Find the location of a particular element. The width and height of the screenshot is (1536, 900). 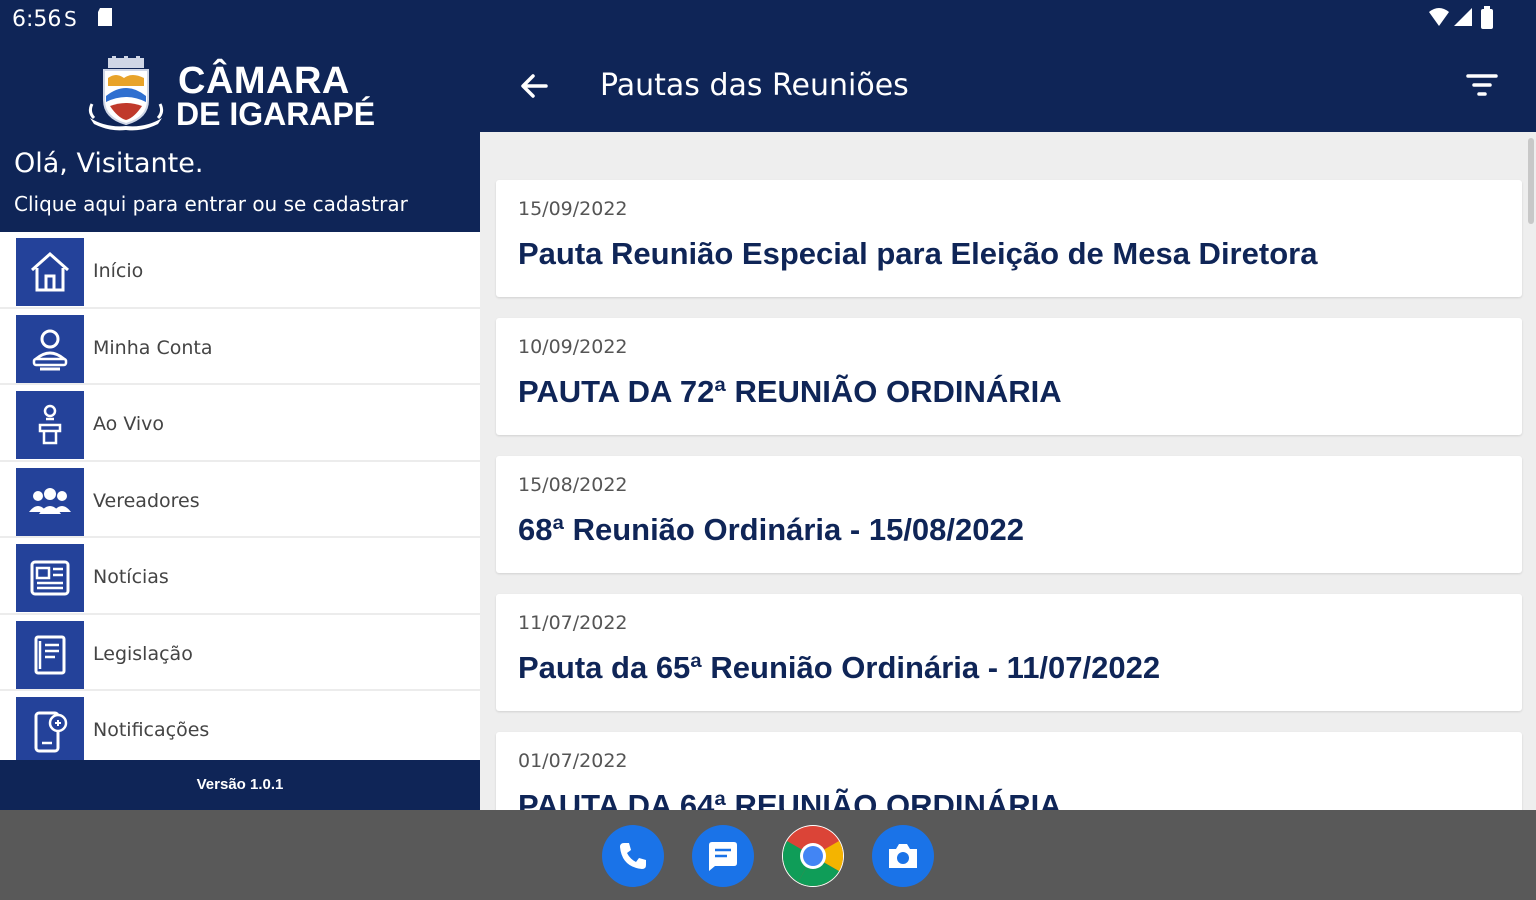

sd-card-icon is located at coordinates (105, 20).